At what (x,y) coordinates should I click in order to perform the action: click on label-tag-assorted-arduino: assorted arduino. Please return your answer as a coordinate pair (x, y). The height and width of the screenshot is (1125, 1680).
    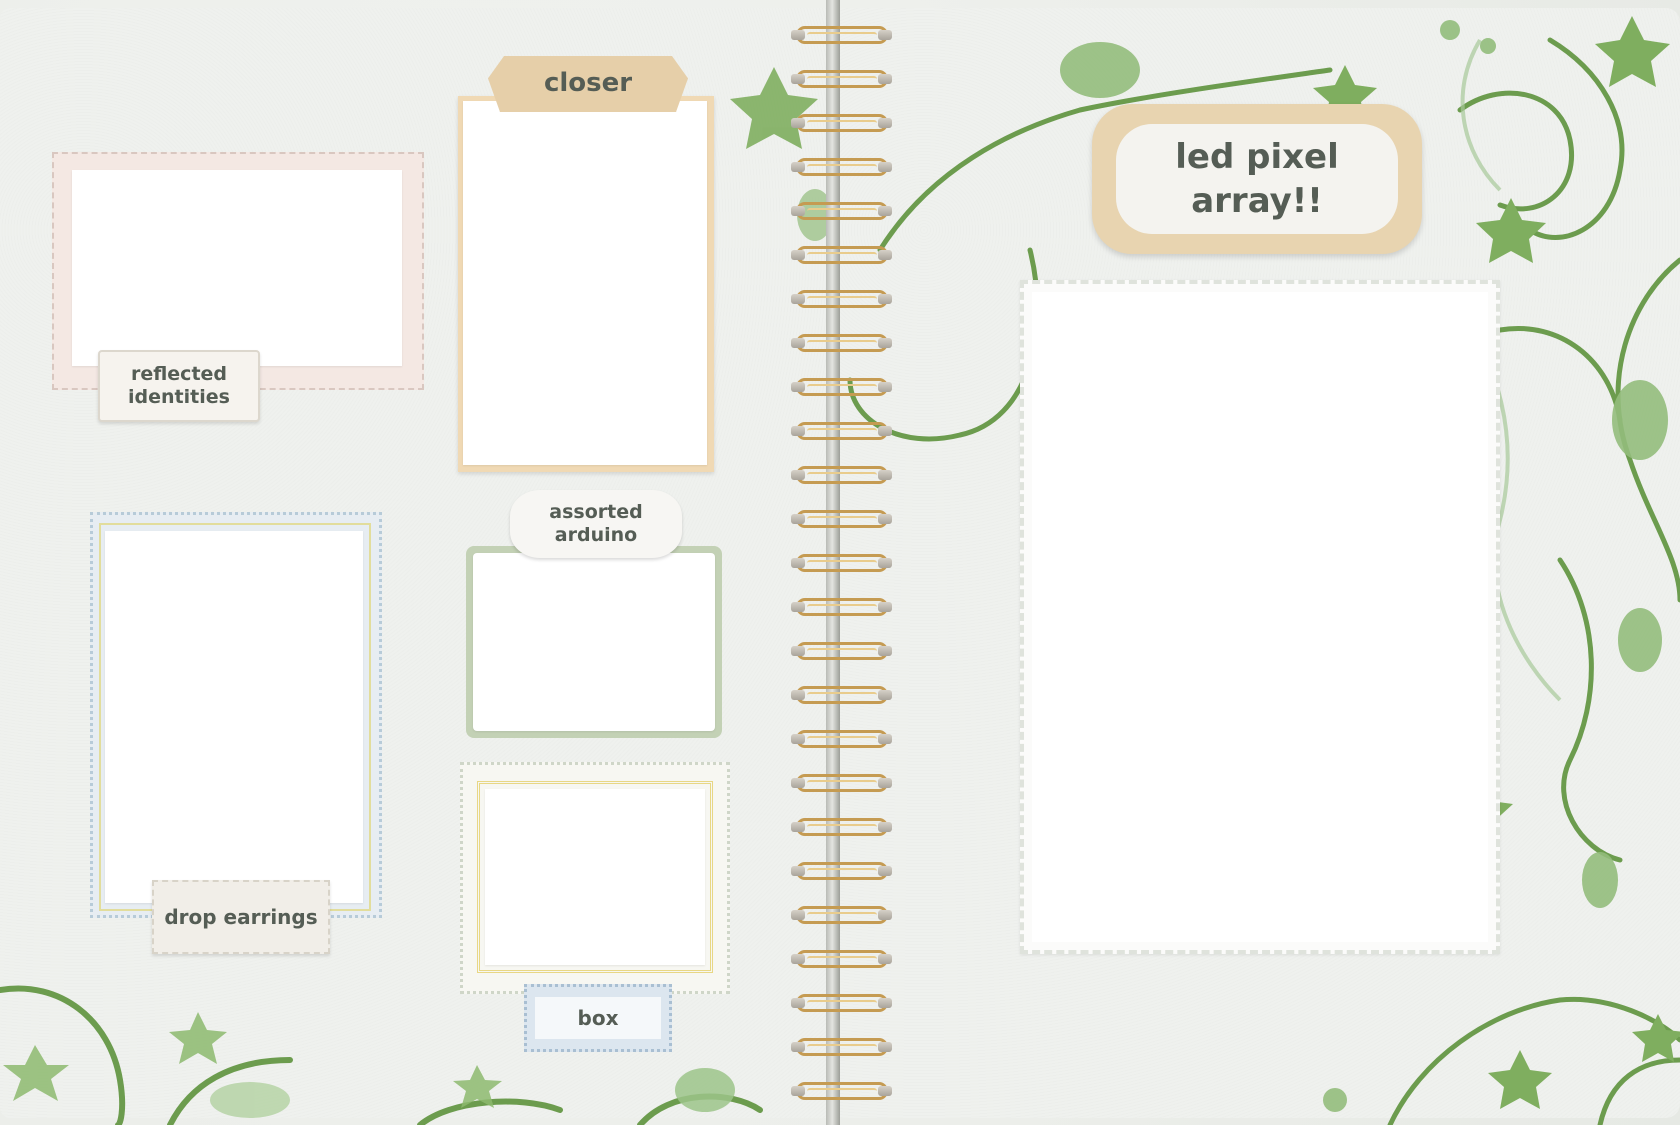
    Looking at the image, I should click on (596, 524).